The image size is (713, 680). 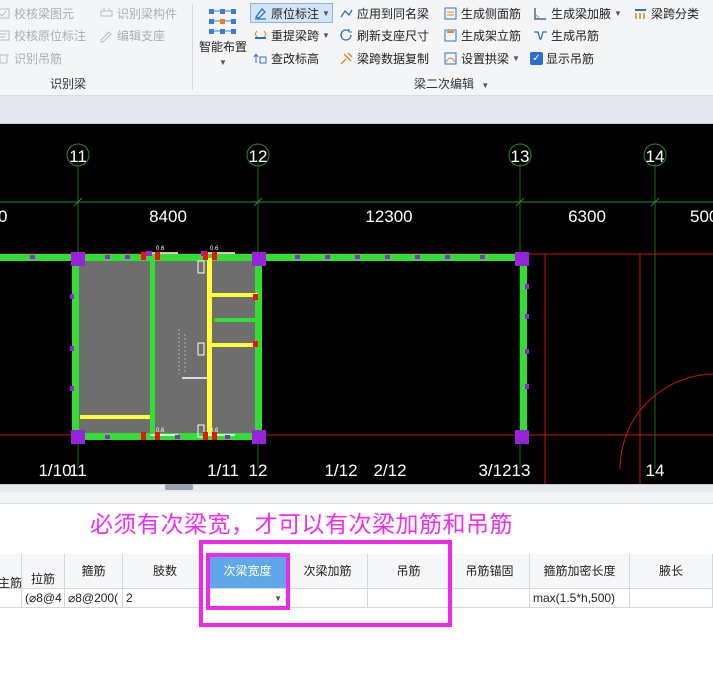 I want to click on re-extract-span-icon, so click(x=260, y=35).